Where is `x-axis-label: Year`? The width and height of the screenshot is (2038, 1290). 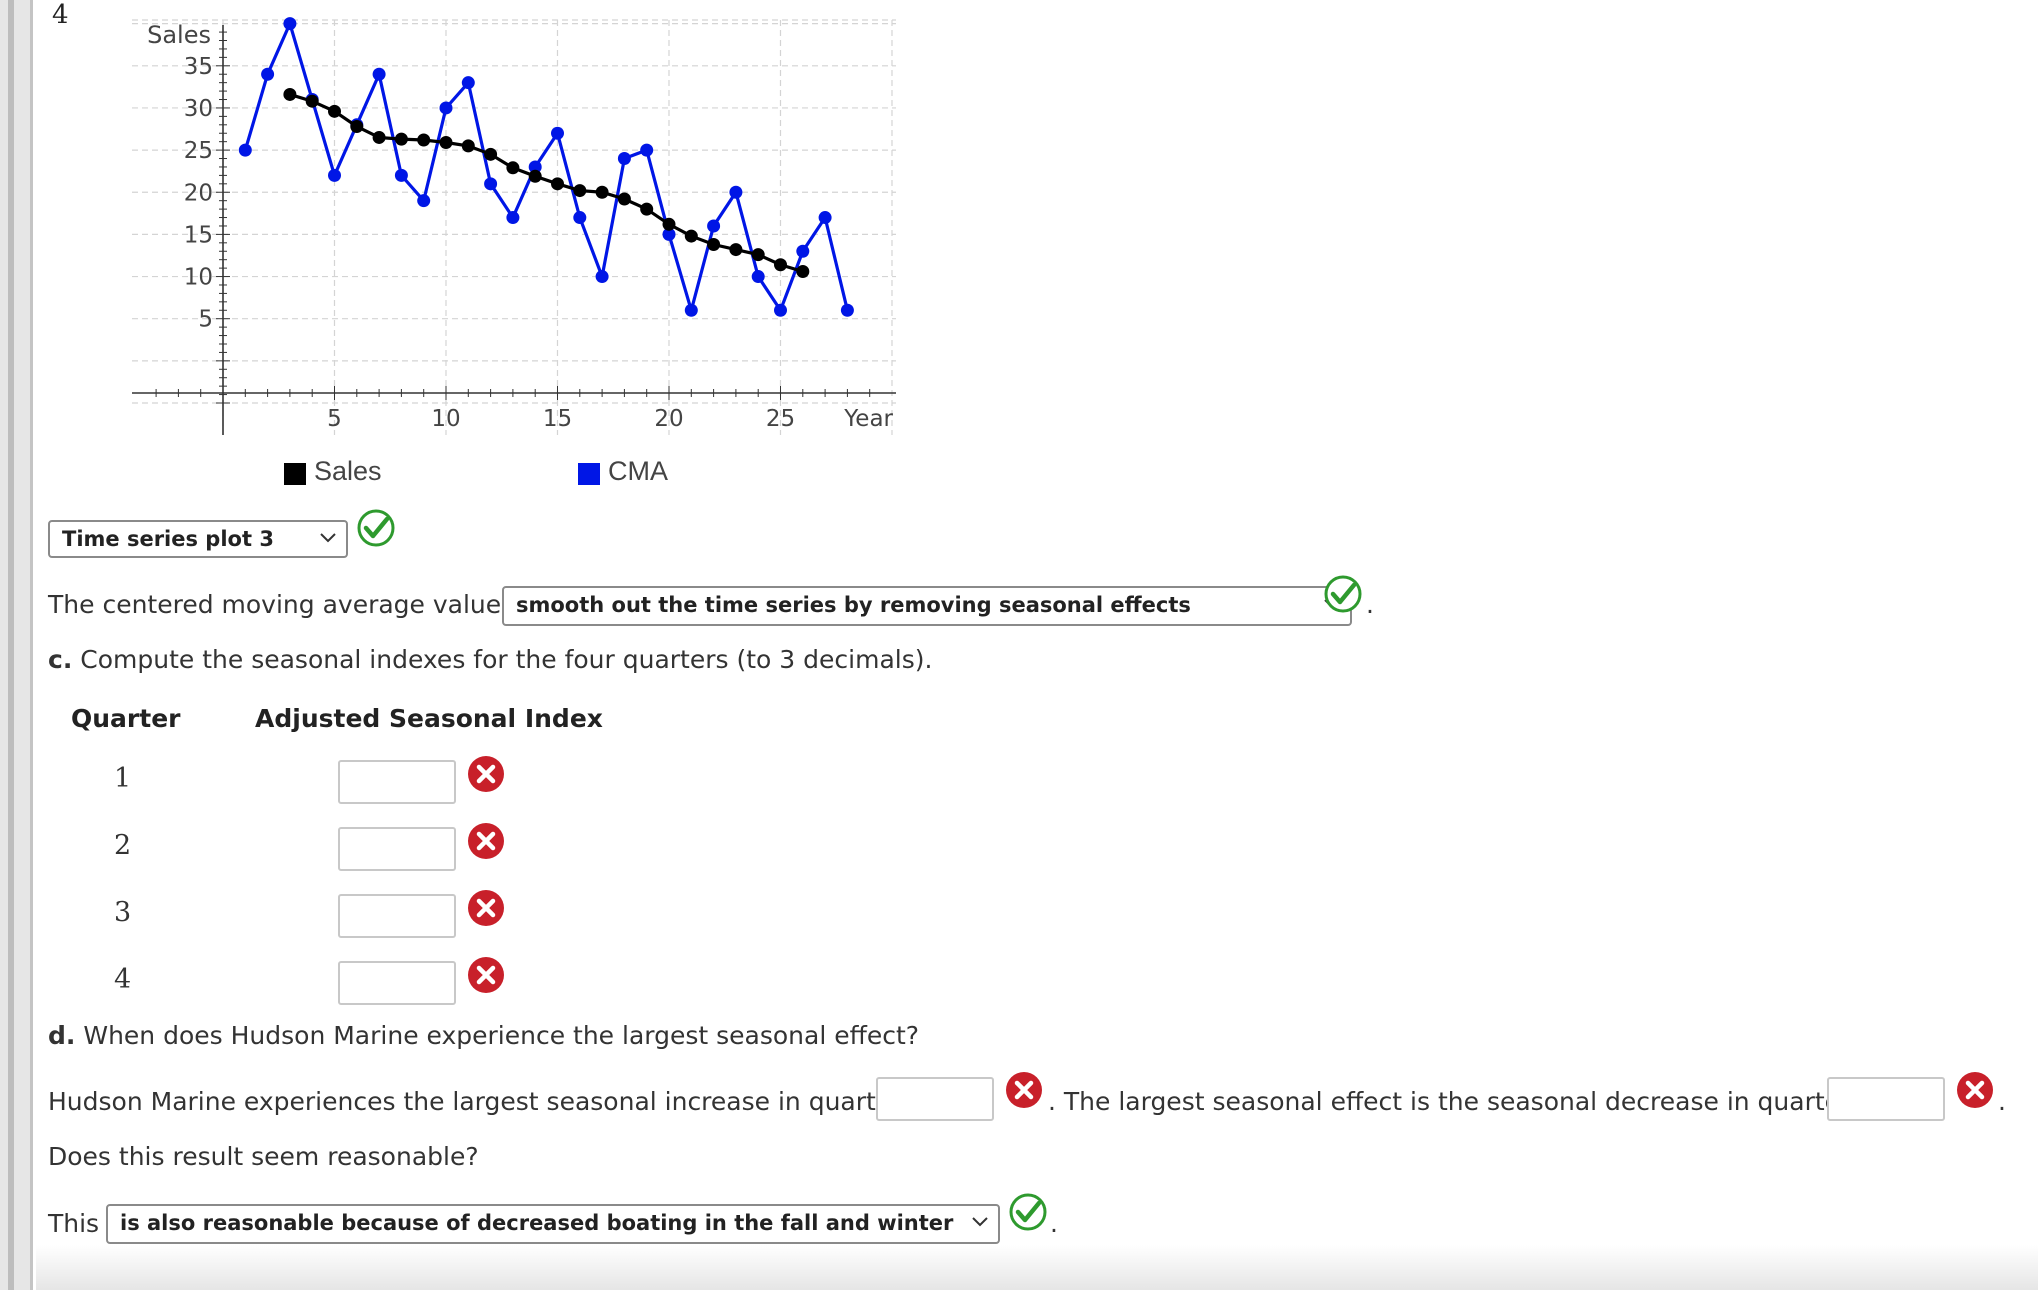
x-axis-label: Year is located at coordinates (868, 419).